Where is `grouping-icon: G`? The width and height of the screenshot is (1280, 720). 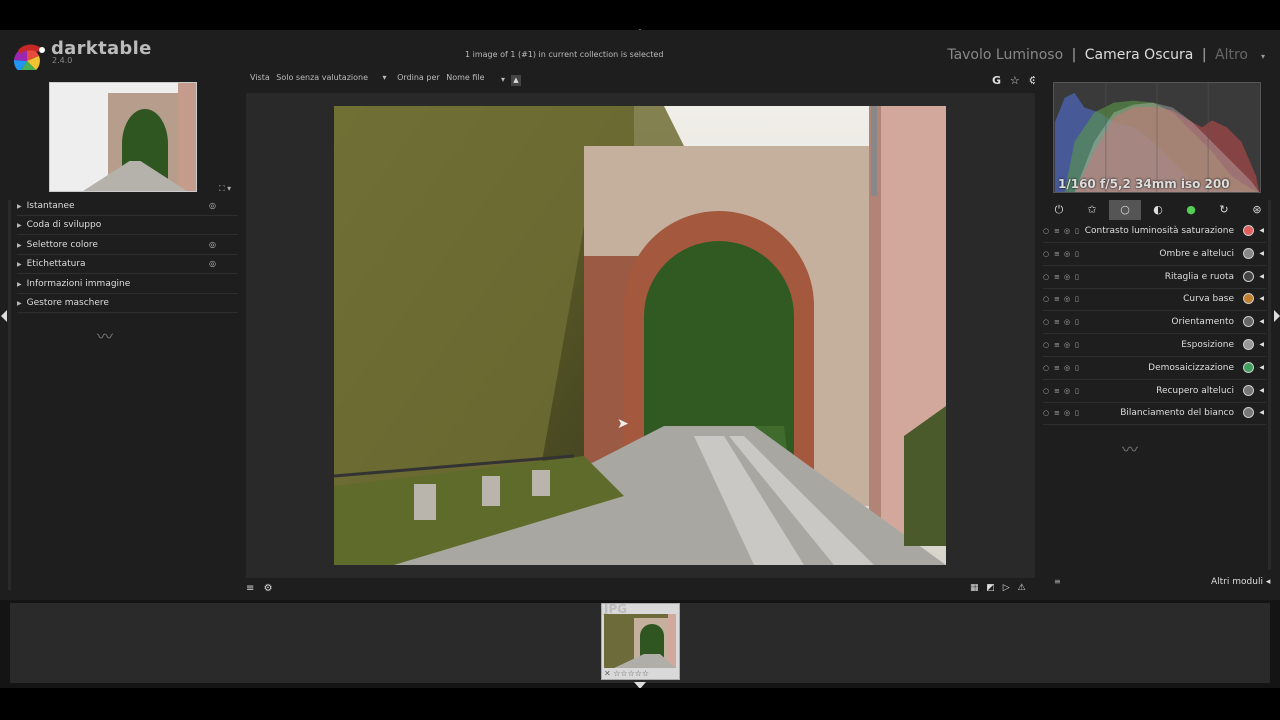
grouping-icon: G is located at coordinates (996, 80).